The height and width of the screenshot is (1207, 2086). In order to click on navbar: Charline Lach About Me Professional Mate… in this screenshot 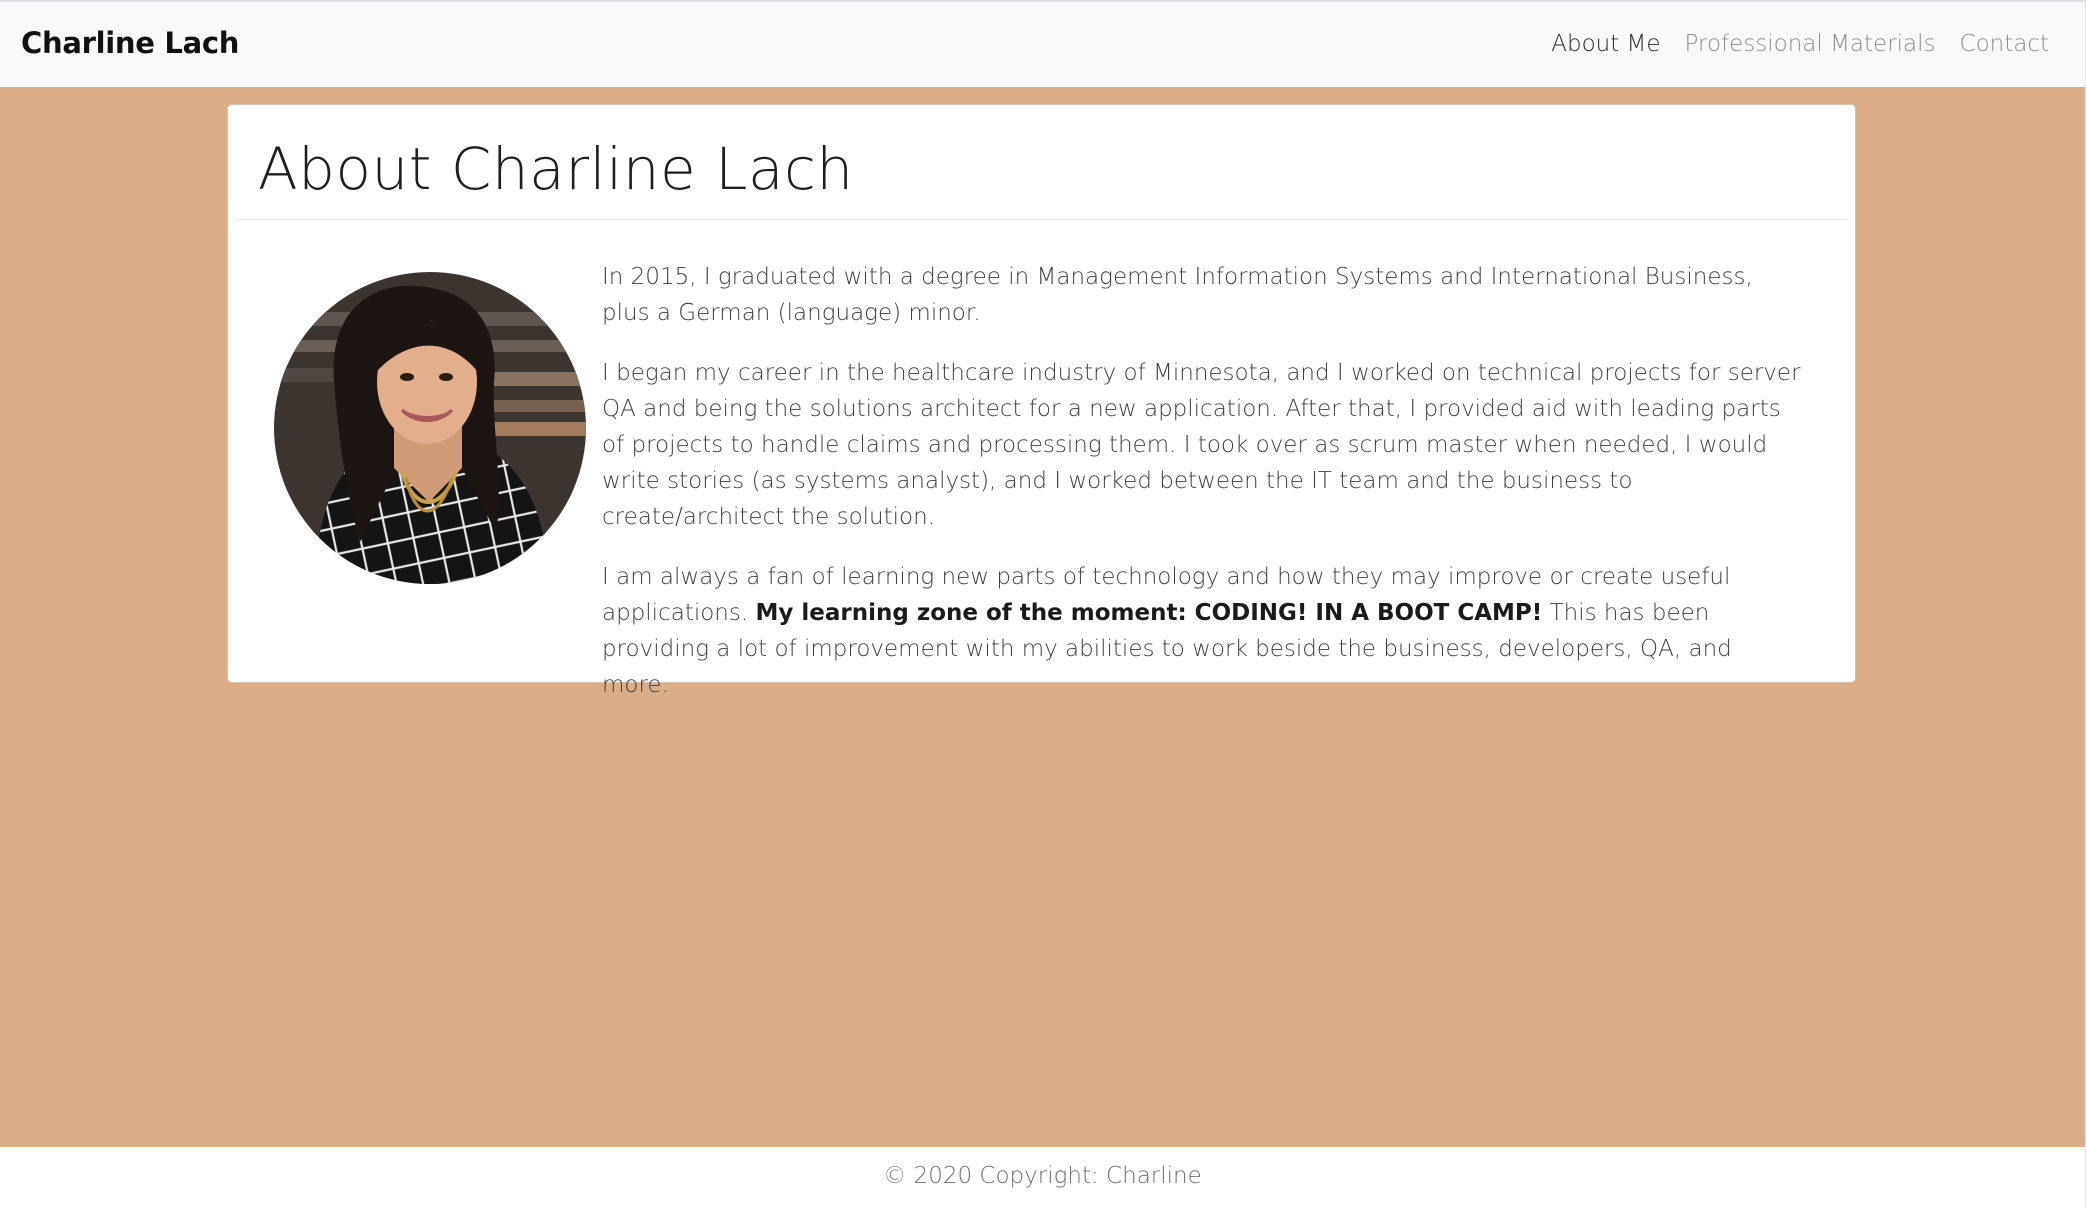, I will do `click(1042, 43)`.